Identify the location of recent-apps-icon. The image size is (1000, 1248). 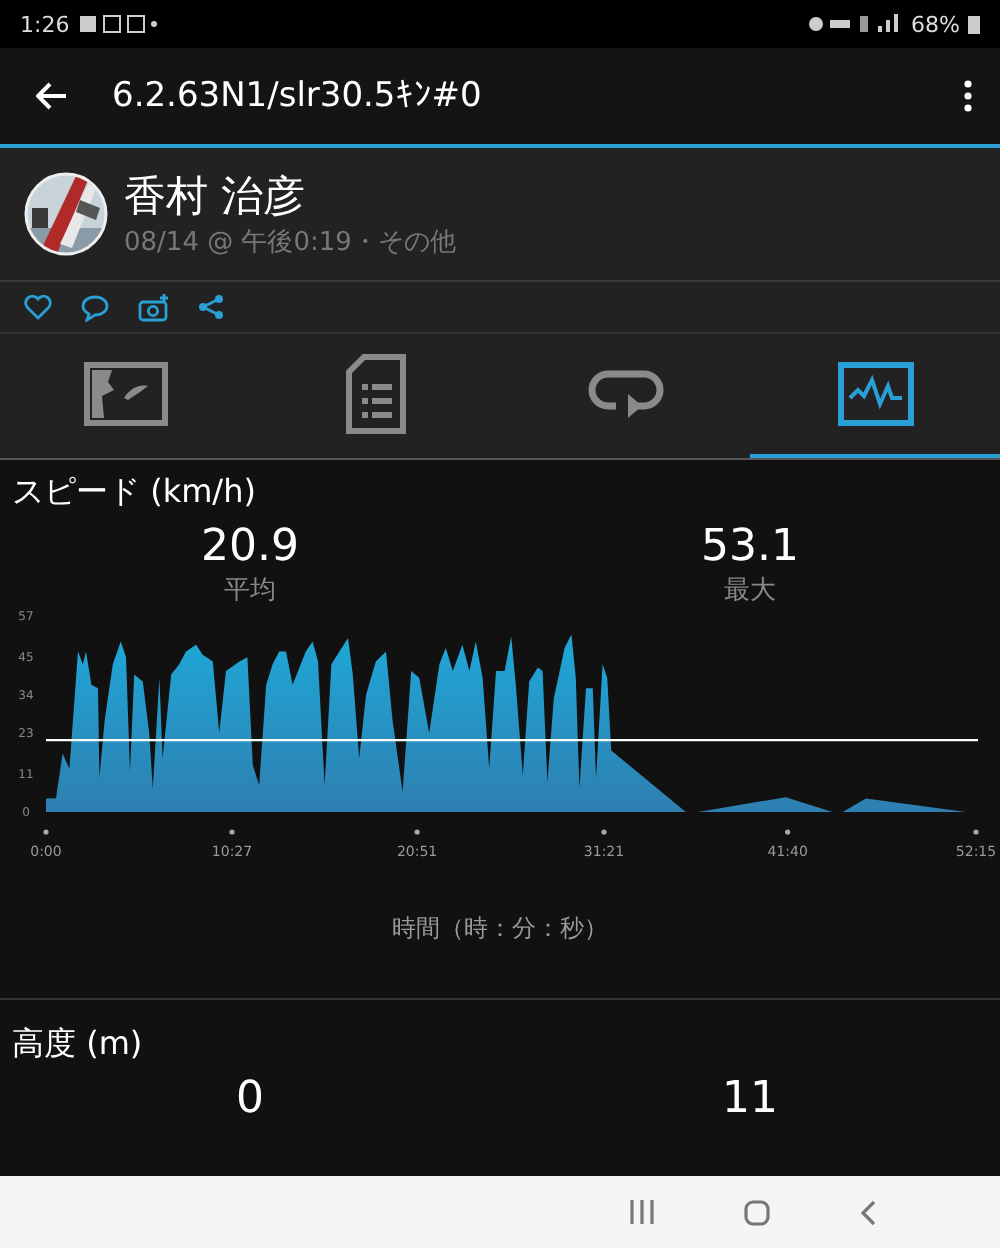
(642, 1212).